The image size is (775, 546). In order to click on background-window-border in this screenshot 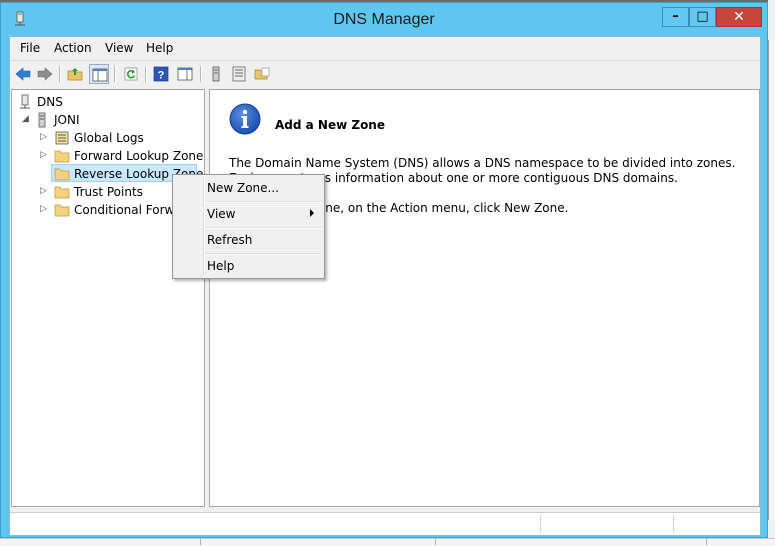, I will do `click(771, 280)`.